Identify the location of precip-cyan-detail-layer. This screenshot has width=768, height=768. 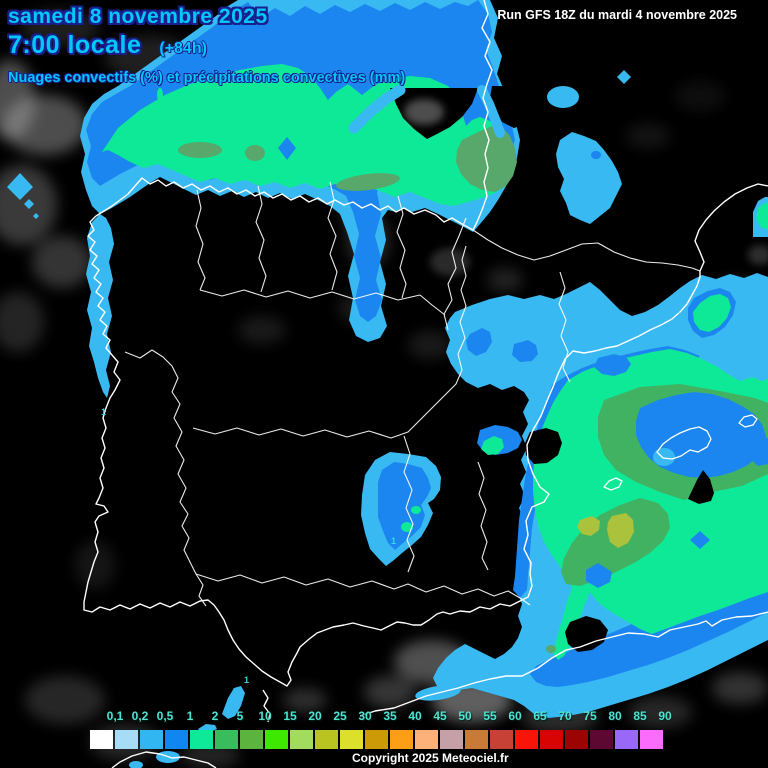
(664, 457).